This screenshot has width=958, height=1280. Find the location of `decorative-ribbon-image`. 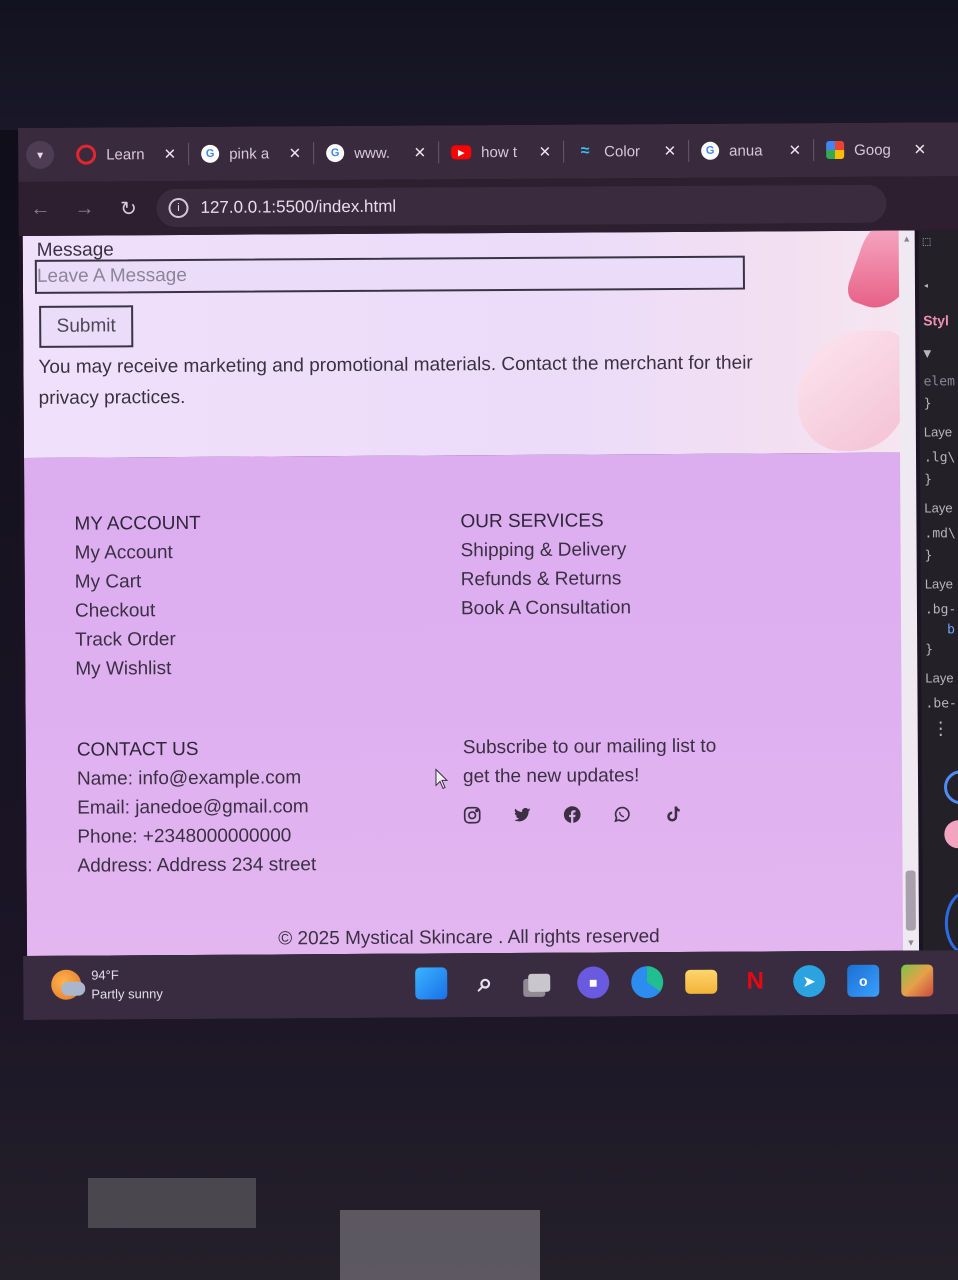

decorative-ribbon-image is located at coordinates (852, 391).